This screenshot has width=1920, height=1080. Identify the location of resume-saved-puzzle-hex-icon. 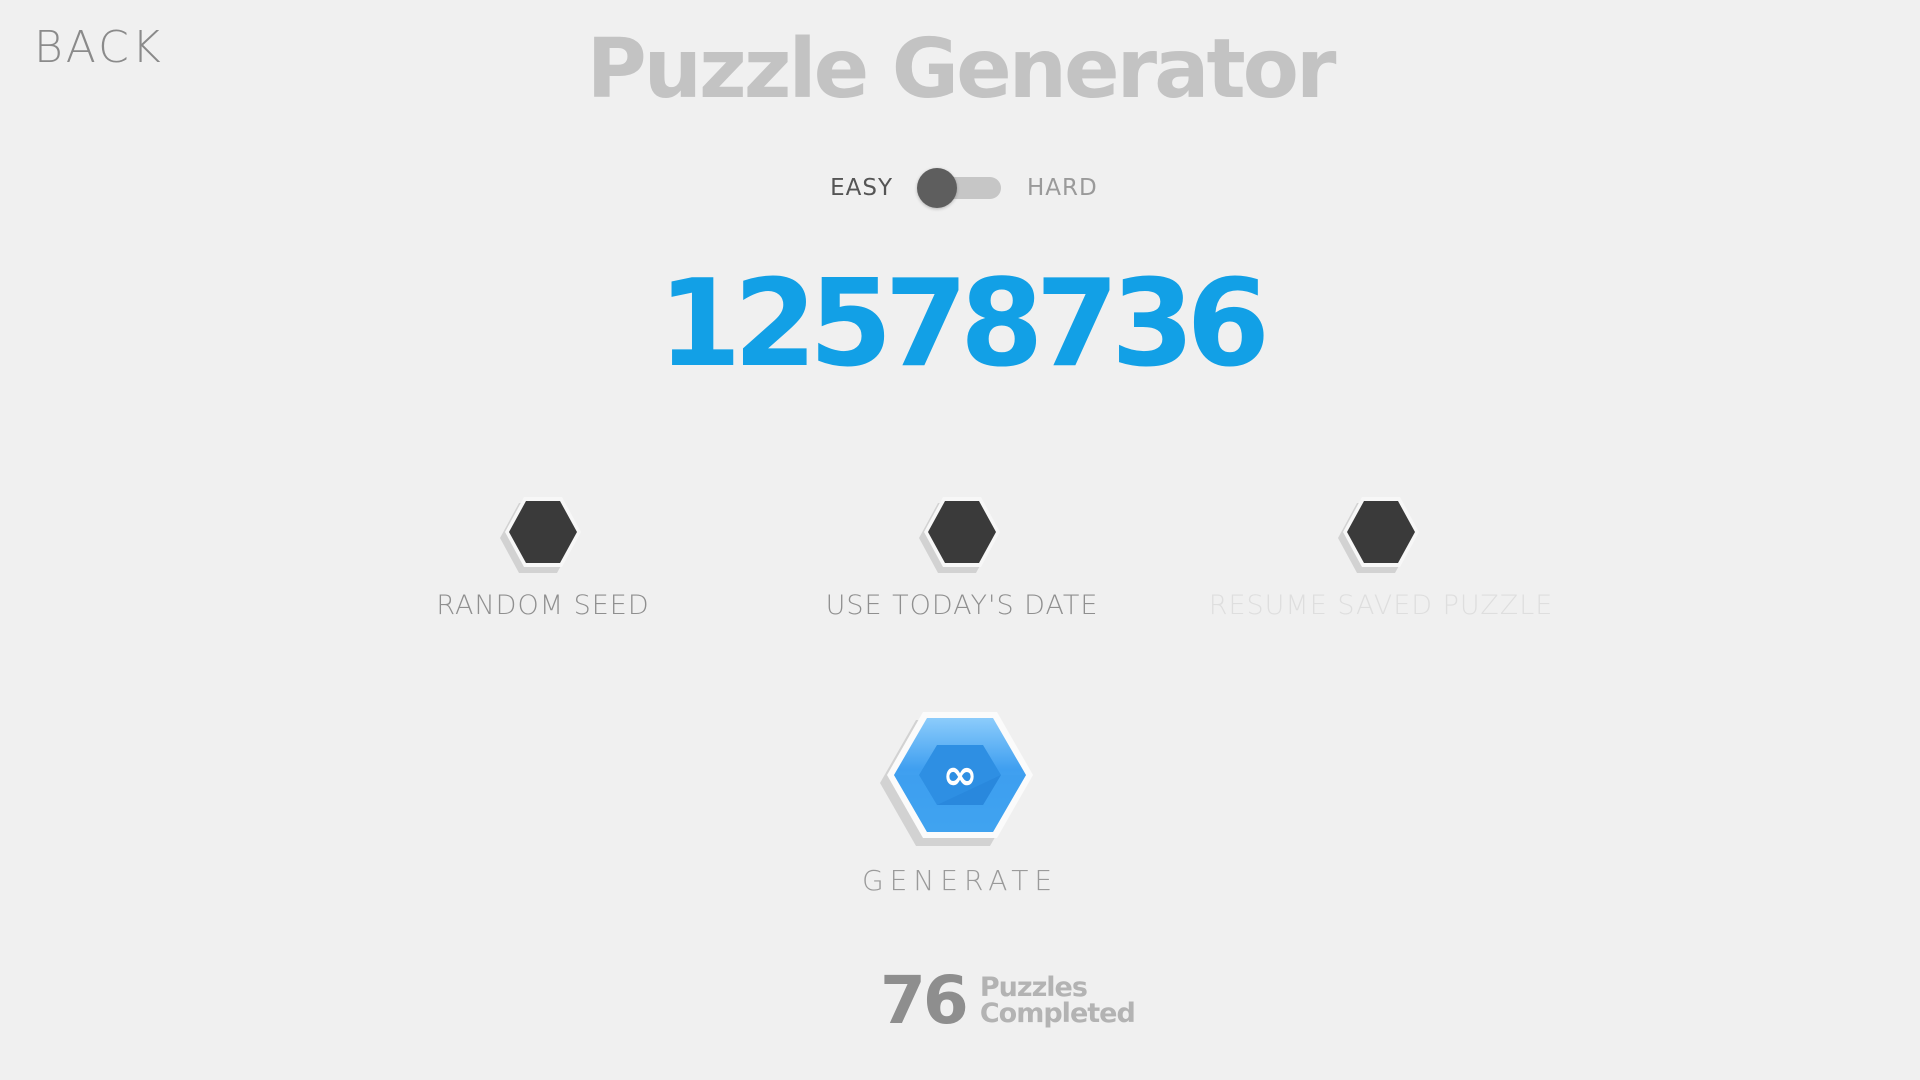
(1381, 533).